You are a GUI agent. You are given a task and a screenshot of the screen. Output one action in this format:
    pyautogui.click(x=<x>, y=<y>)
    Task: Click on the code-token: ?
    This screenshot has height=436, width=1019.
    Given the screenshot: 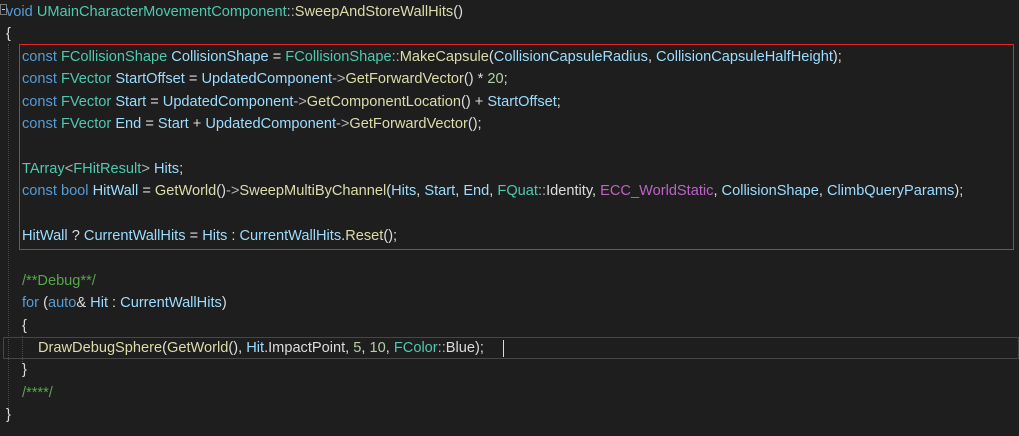 What is the action you would take?
    pyautogui.click(x=75, y=236)
    